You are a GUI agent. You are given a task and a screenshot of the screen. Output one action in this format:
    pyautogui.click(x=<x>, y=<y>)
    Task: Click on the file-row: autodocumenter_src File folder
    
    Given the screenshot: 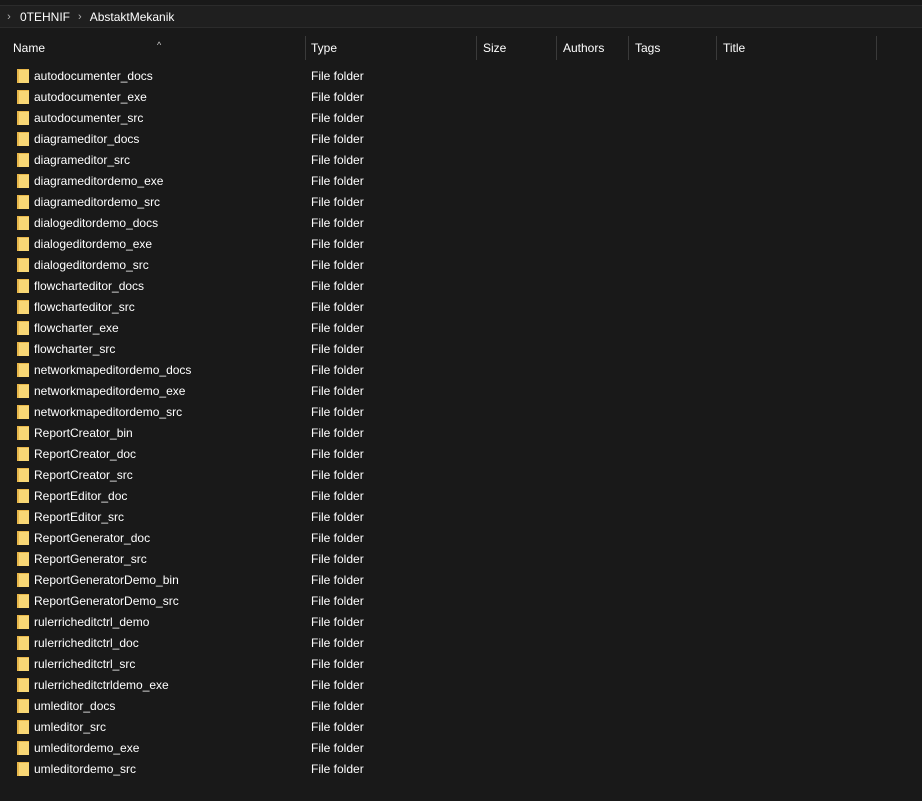 What is the action you would take?
    pyautogui.click(x=461, y=118)
    